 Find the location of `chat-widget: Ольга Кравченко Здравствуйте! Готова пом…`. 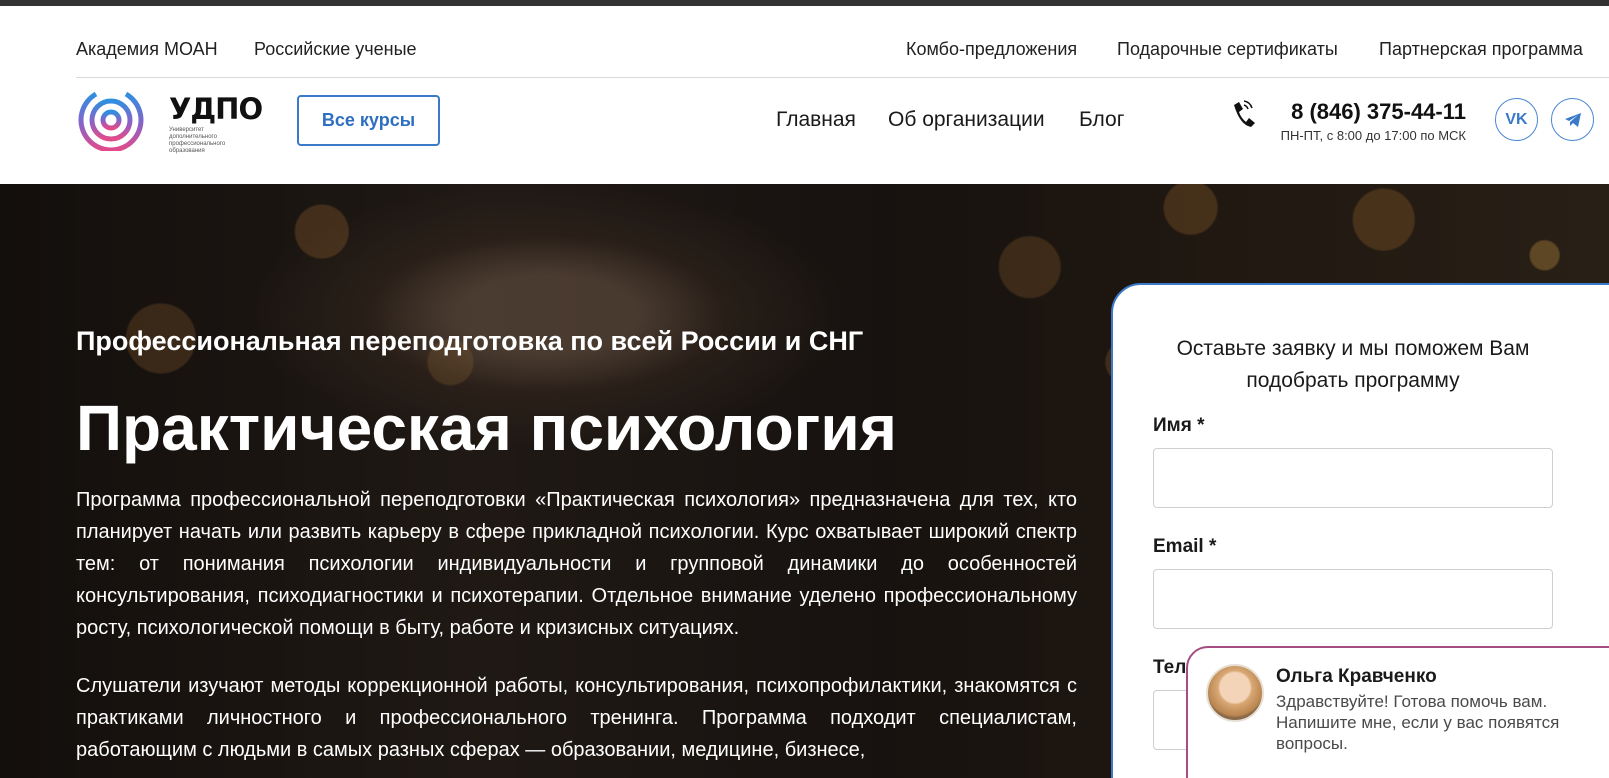

chat-widget: Ольга Кравченко Здравствуйте! Готова пом… is located at coordinates (1397, 712).